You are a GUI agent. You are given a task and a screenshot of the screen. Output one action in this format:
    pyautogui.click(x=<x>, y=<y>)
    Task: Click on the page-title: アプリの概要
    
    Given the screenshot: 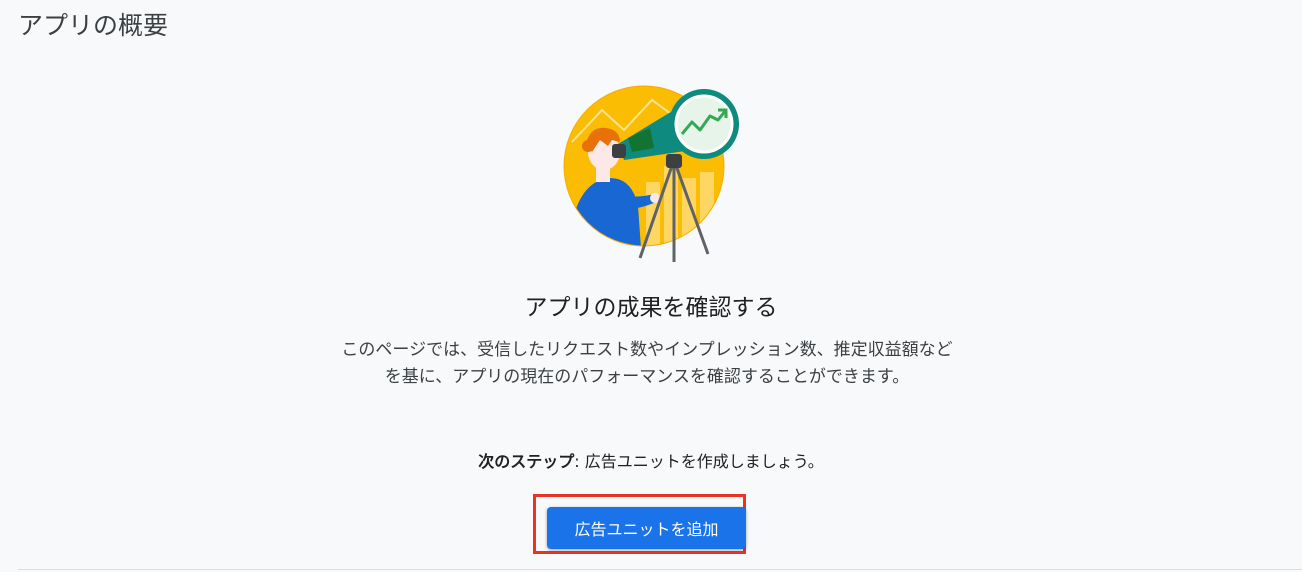 What is the action you would take?
    pyautogui.click(x=93, y=25)
    